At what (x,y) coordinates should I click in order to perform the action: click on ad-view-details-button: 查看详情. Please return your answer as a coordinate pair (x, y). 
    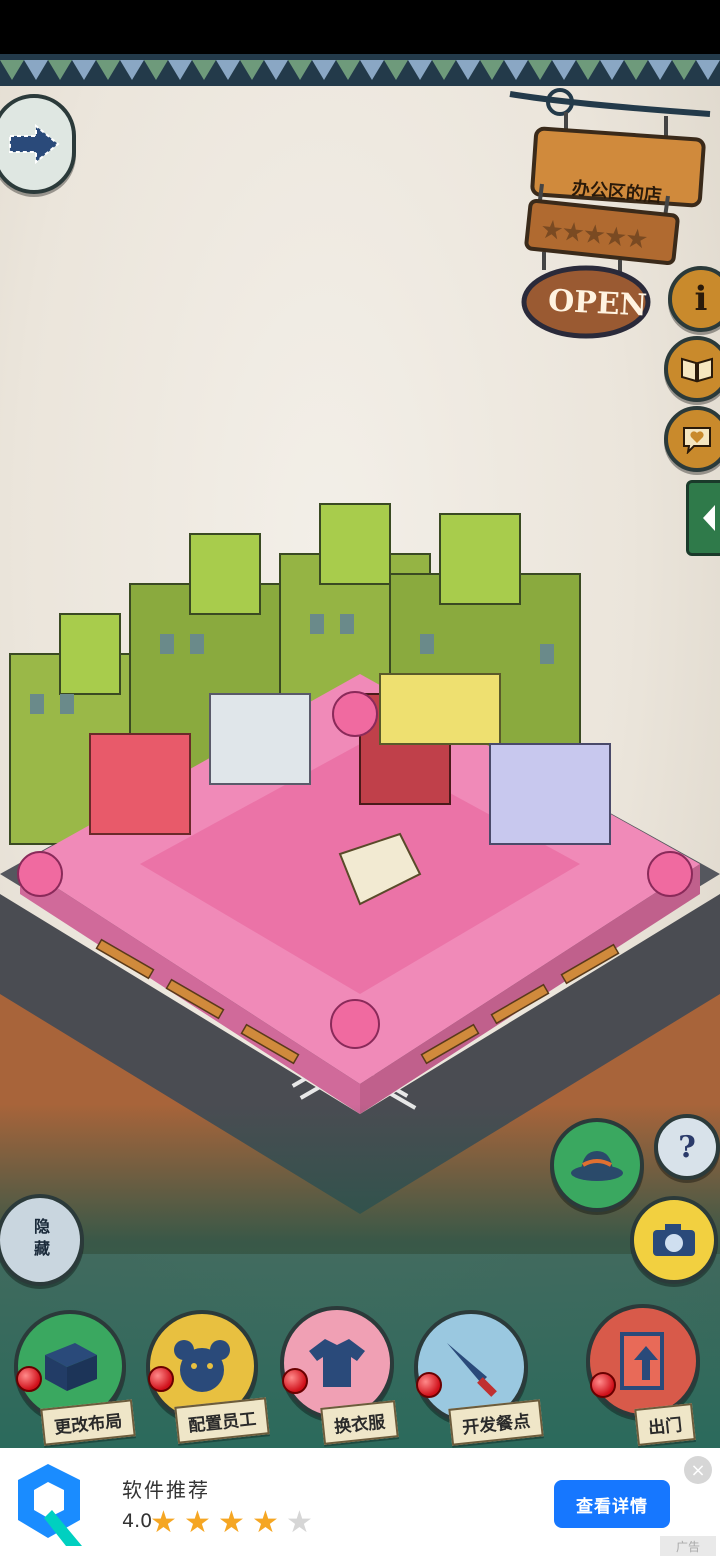
    Looking at the image, I should click on (612, 1504).